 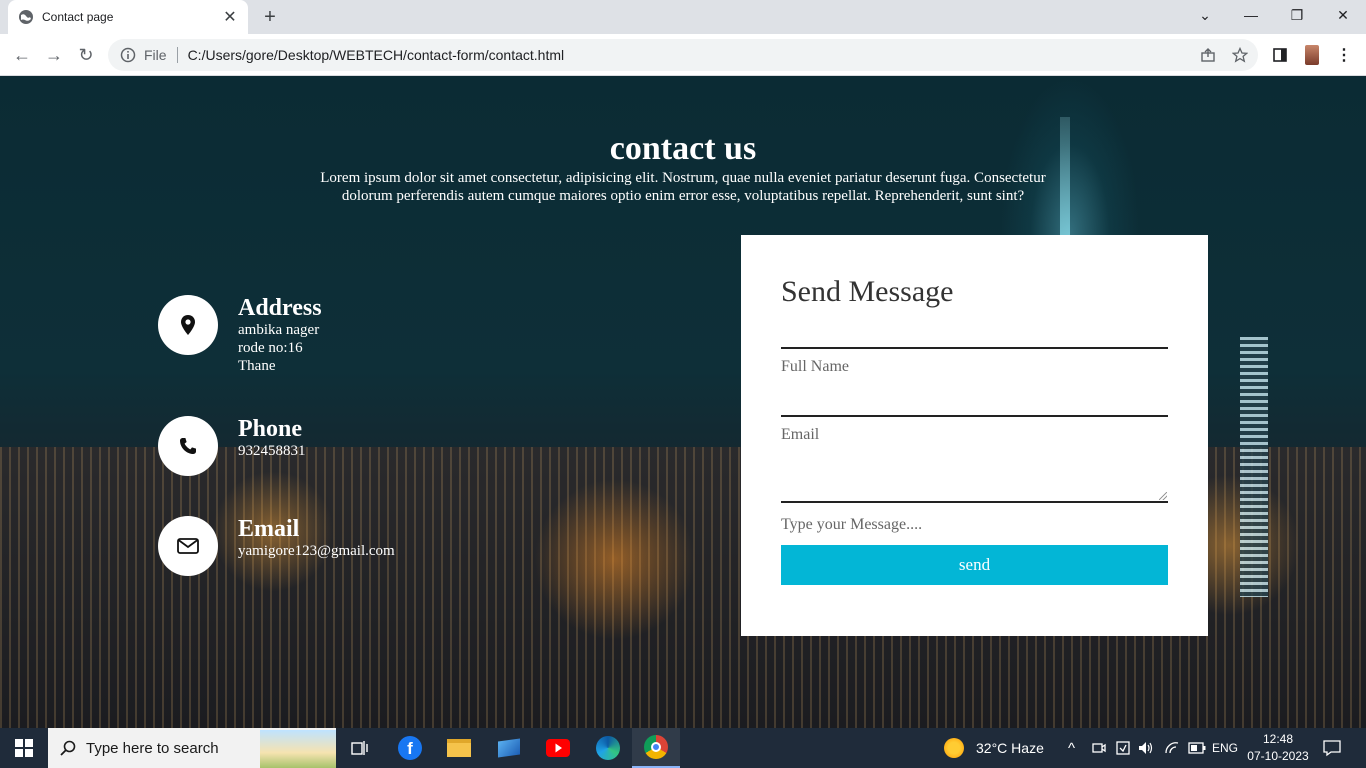 What do you see at coordinates (608, 748) in the screenshot?
I see `edge-icon` at bounding box center [608, 748].